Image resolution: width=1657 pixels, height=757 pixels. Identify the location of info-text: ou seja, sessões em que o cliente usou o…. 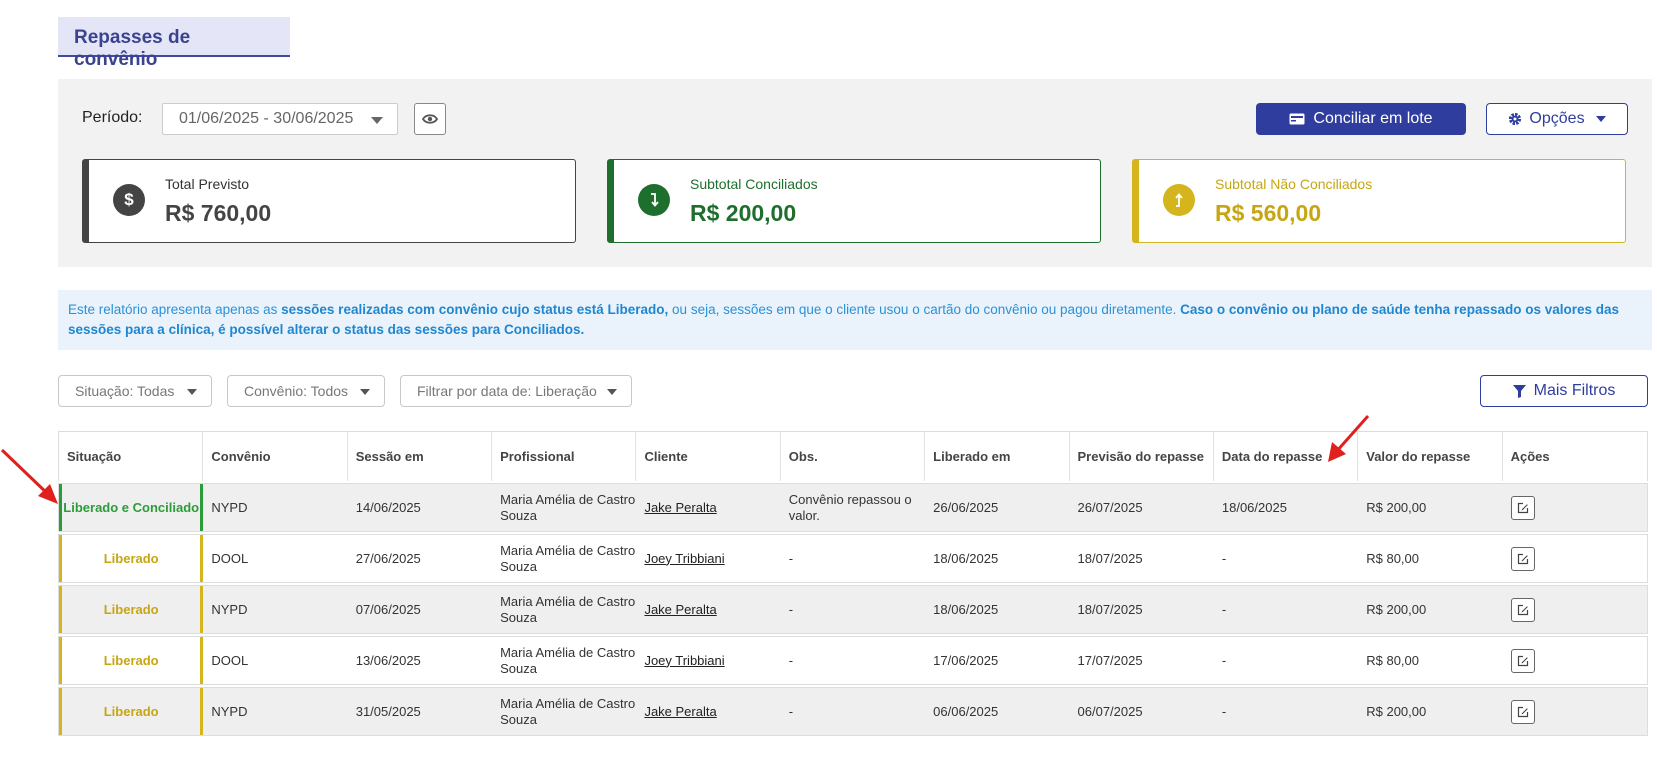
(924, 309).